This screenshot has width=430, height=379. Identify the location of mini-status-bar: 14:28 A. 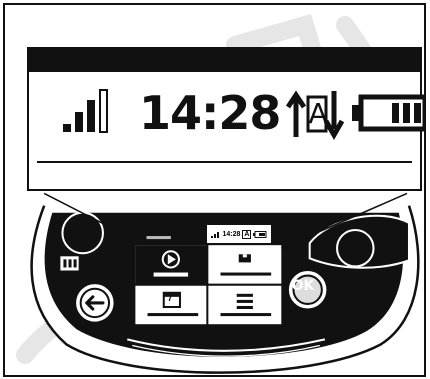
(239, 234).